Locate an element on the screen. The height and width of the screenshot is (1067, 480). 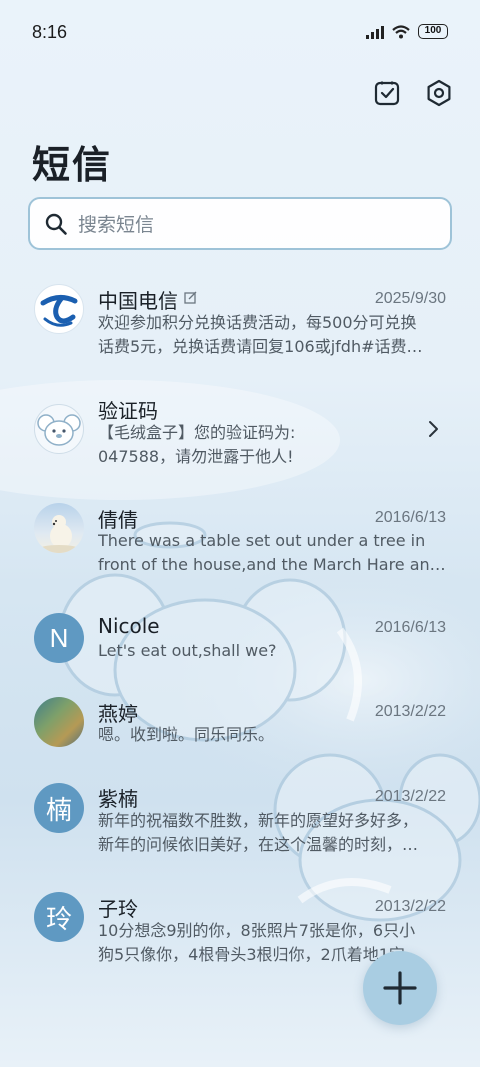
new-message-button is located at coordinates (400, 988).